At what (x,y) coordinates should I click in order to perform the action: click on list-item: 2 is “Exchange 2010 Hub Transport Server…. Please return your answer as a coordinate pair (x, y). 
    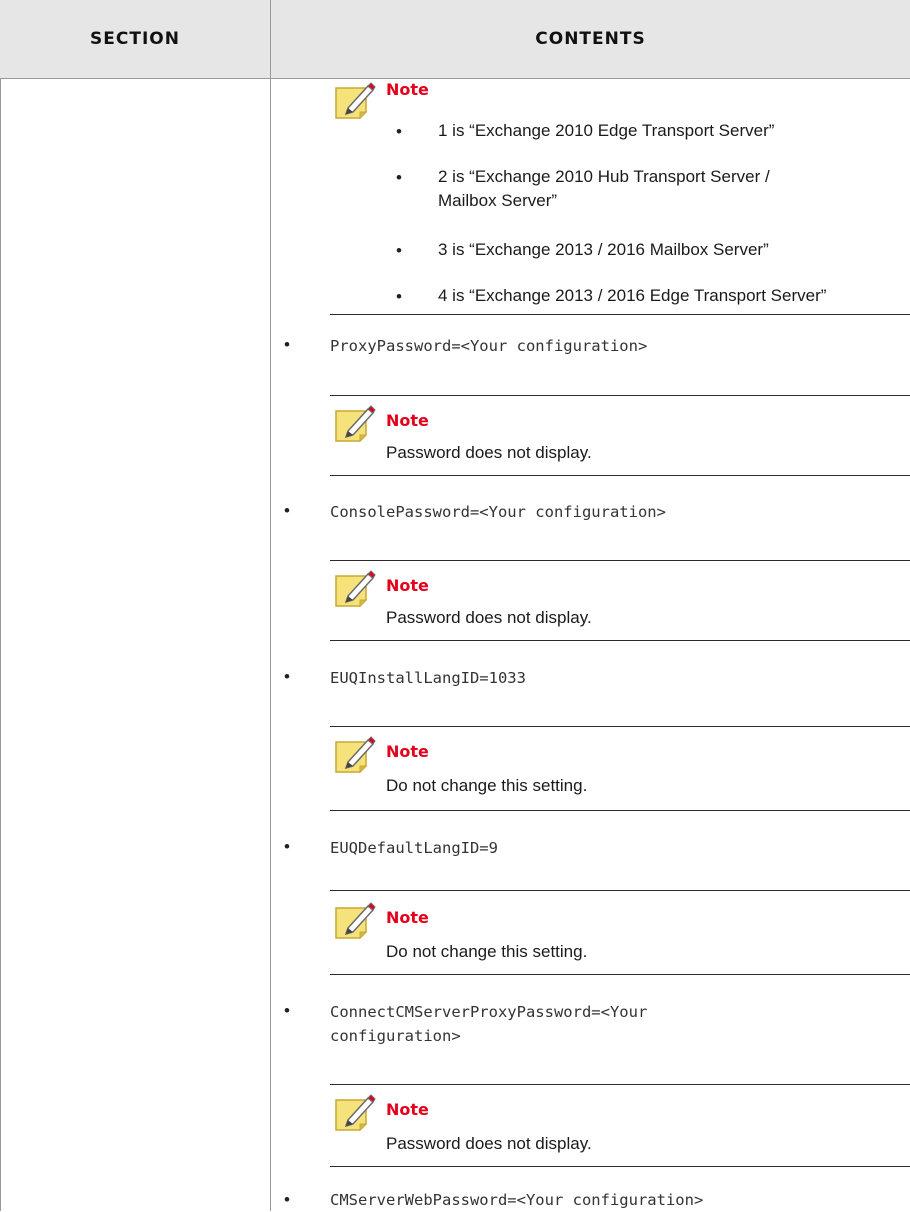
    Looking at the image, I should click on (604, 176).